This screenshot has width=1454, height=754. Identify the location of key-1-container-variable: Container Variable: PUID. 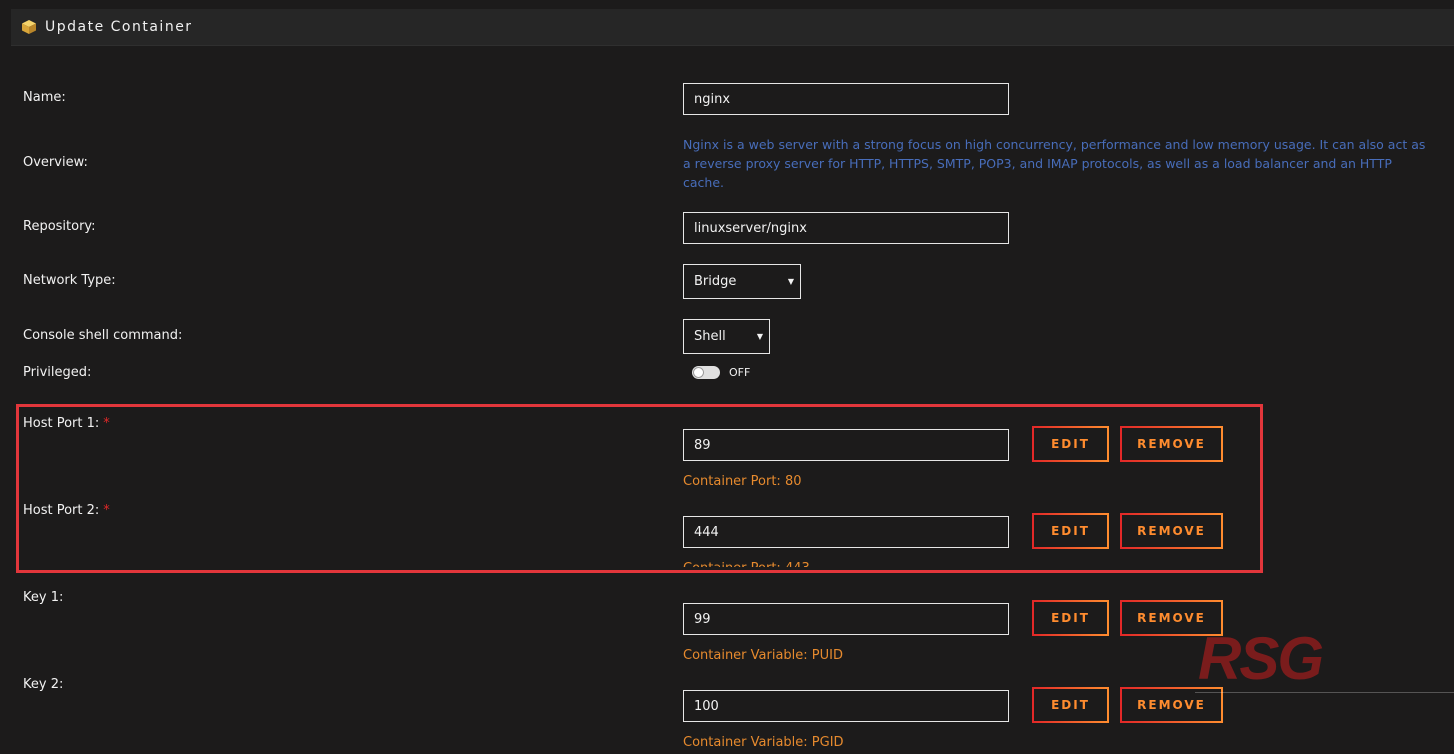
(763, 655).